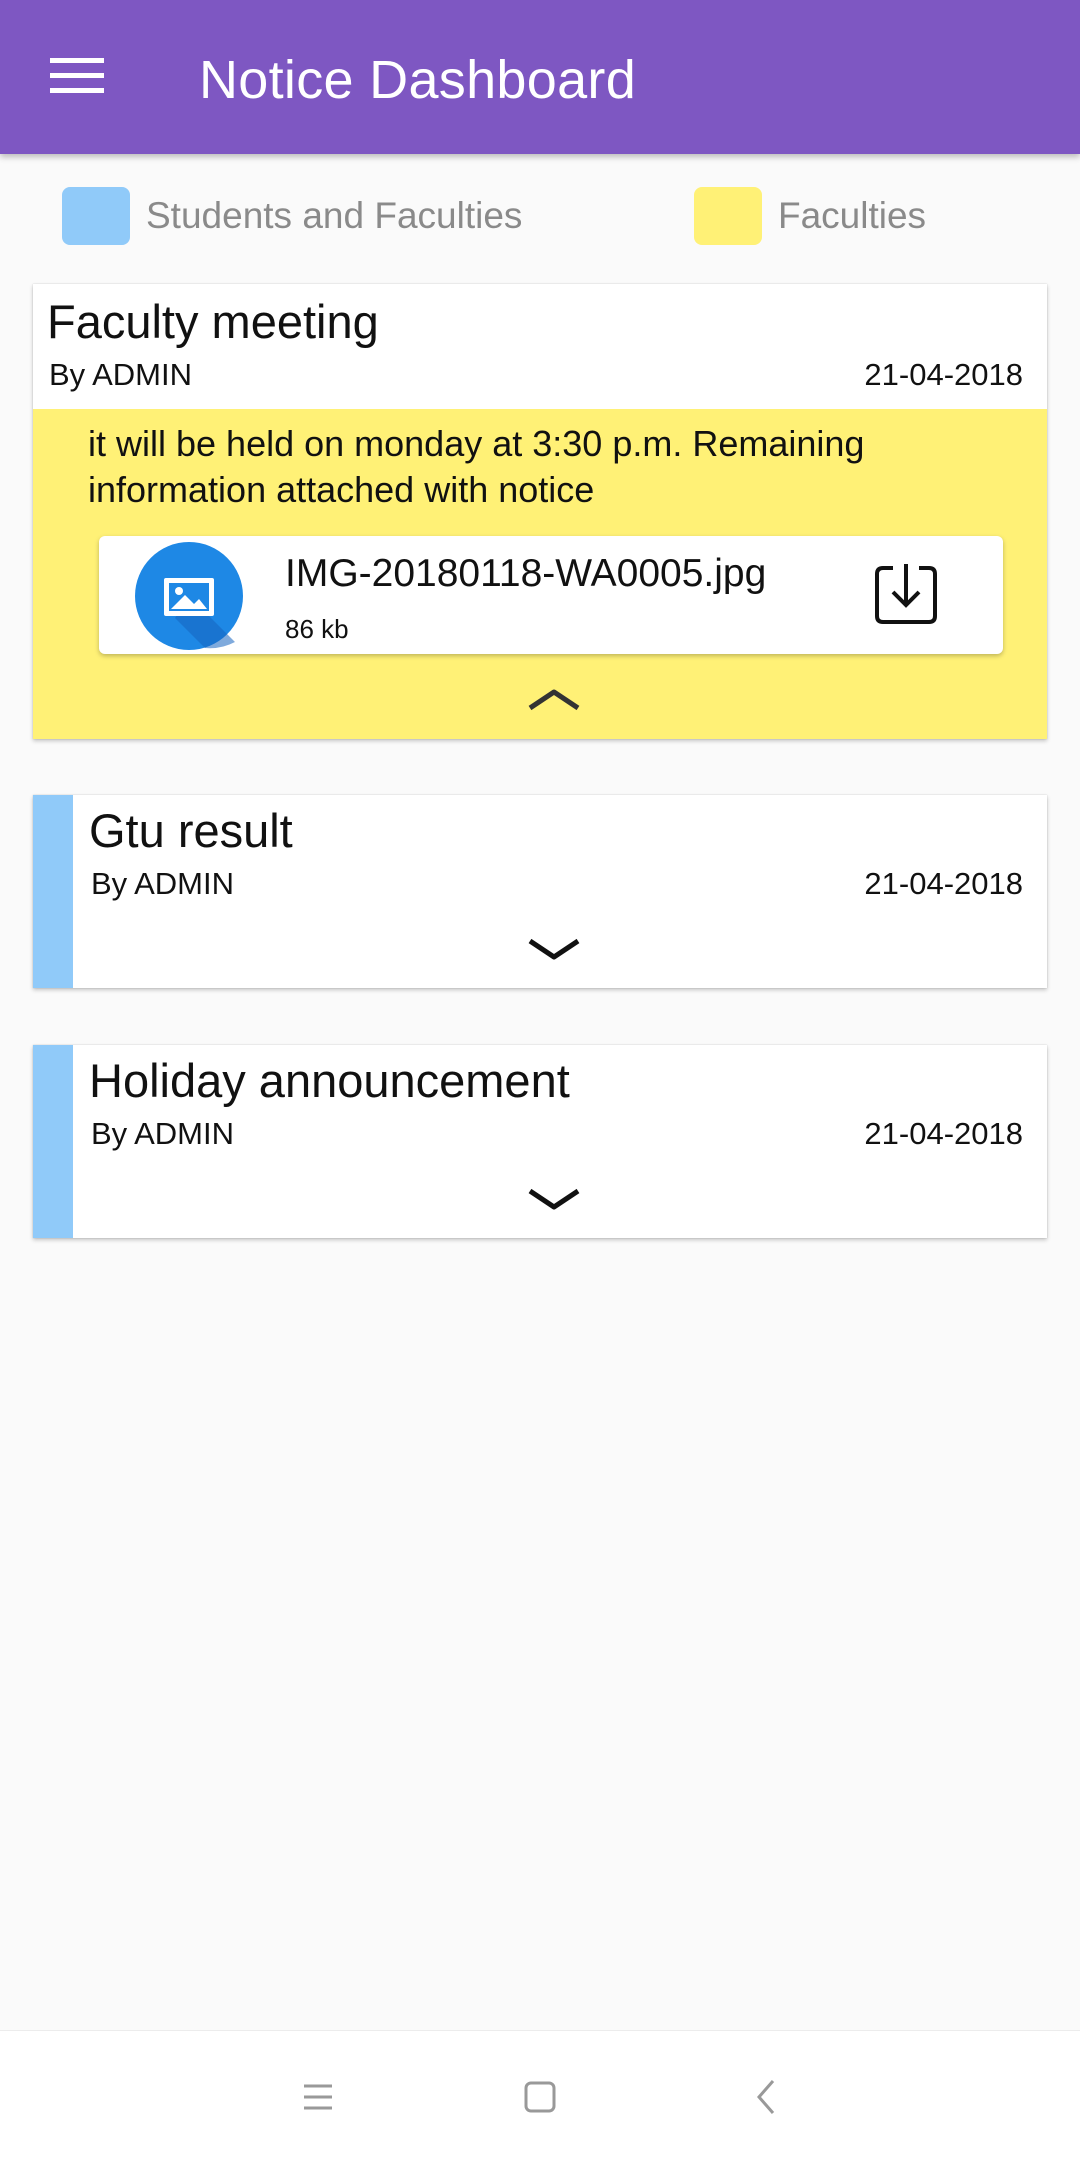 The width and height of the screenshot is (1080, 2160). Describe the element at coordinates (317, 629) in the screenshot. I see `attachment-size: 86 kb` at that location.